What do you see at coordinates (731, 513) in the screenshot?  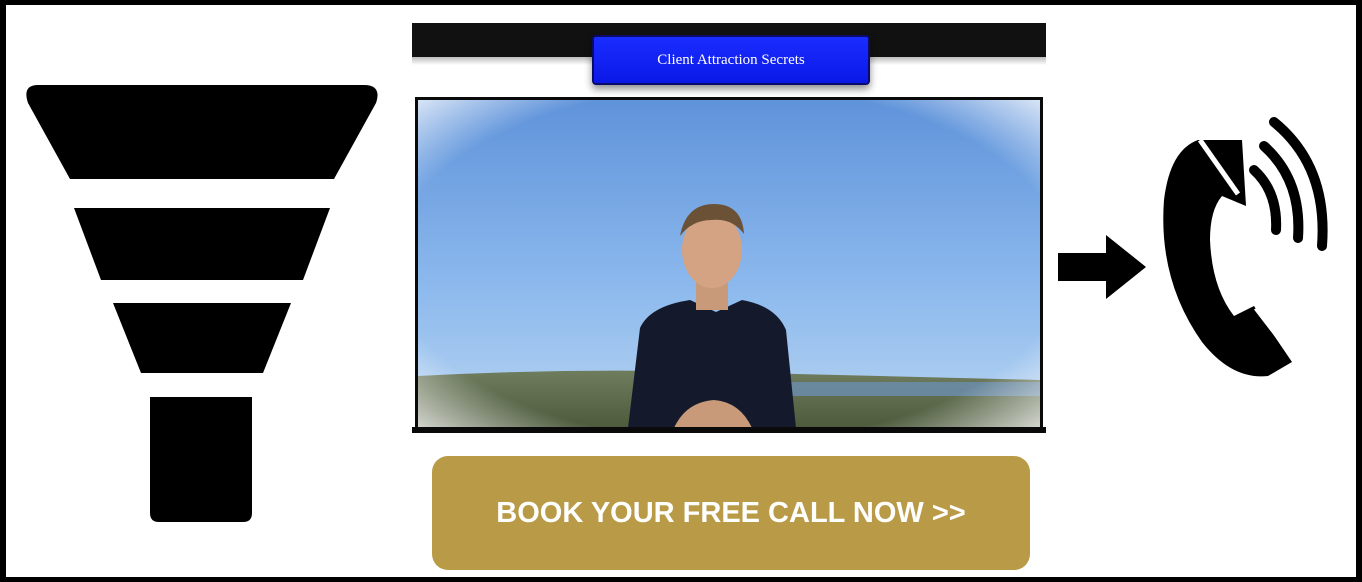 I see `book-call-button: BOOK YOUR FREE CALL NOW >>` at bounding box center [731, 513].